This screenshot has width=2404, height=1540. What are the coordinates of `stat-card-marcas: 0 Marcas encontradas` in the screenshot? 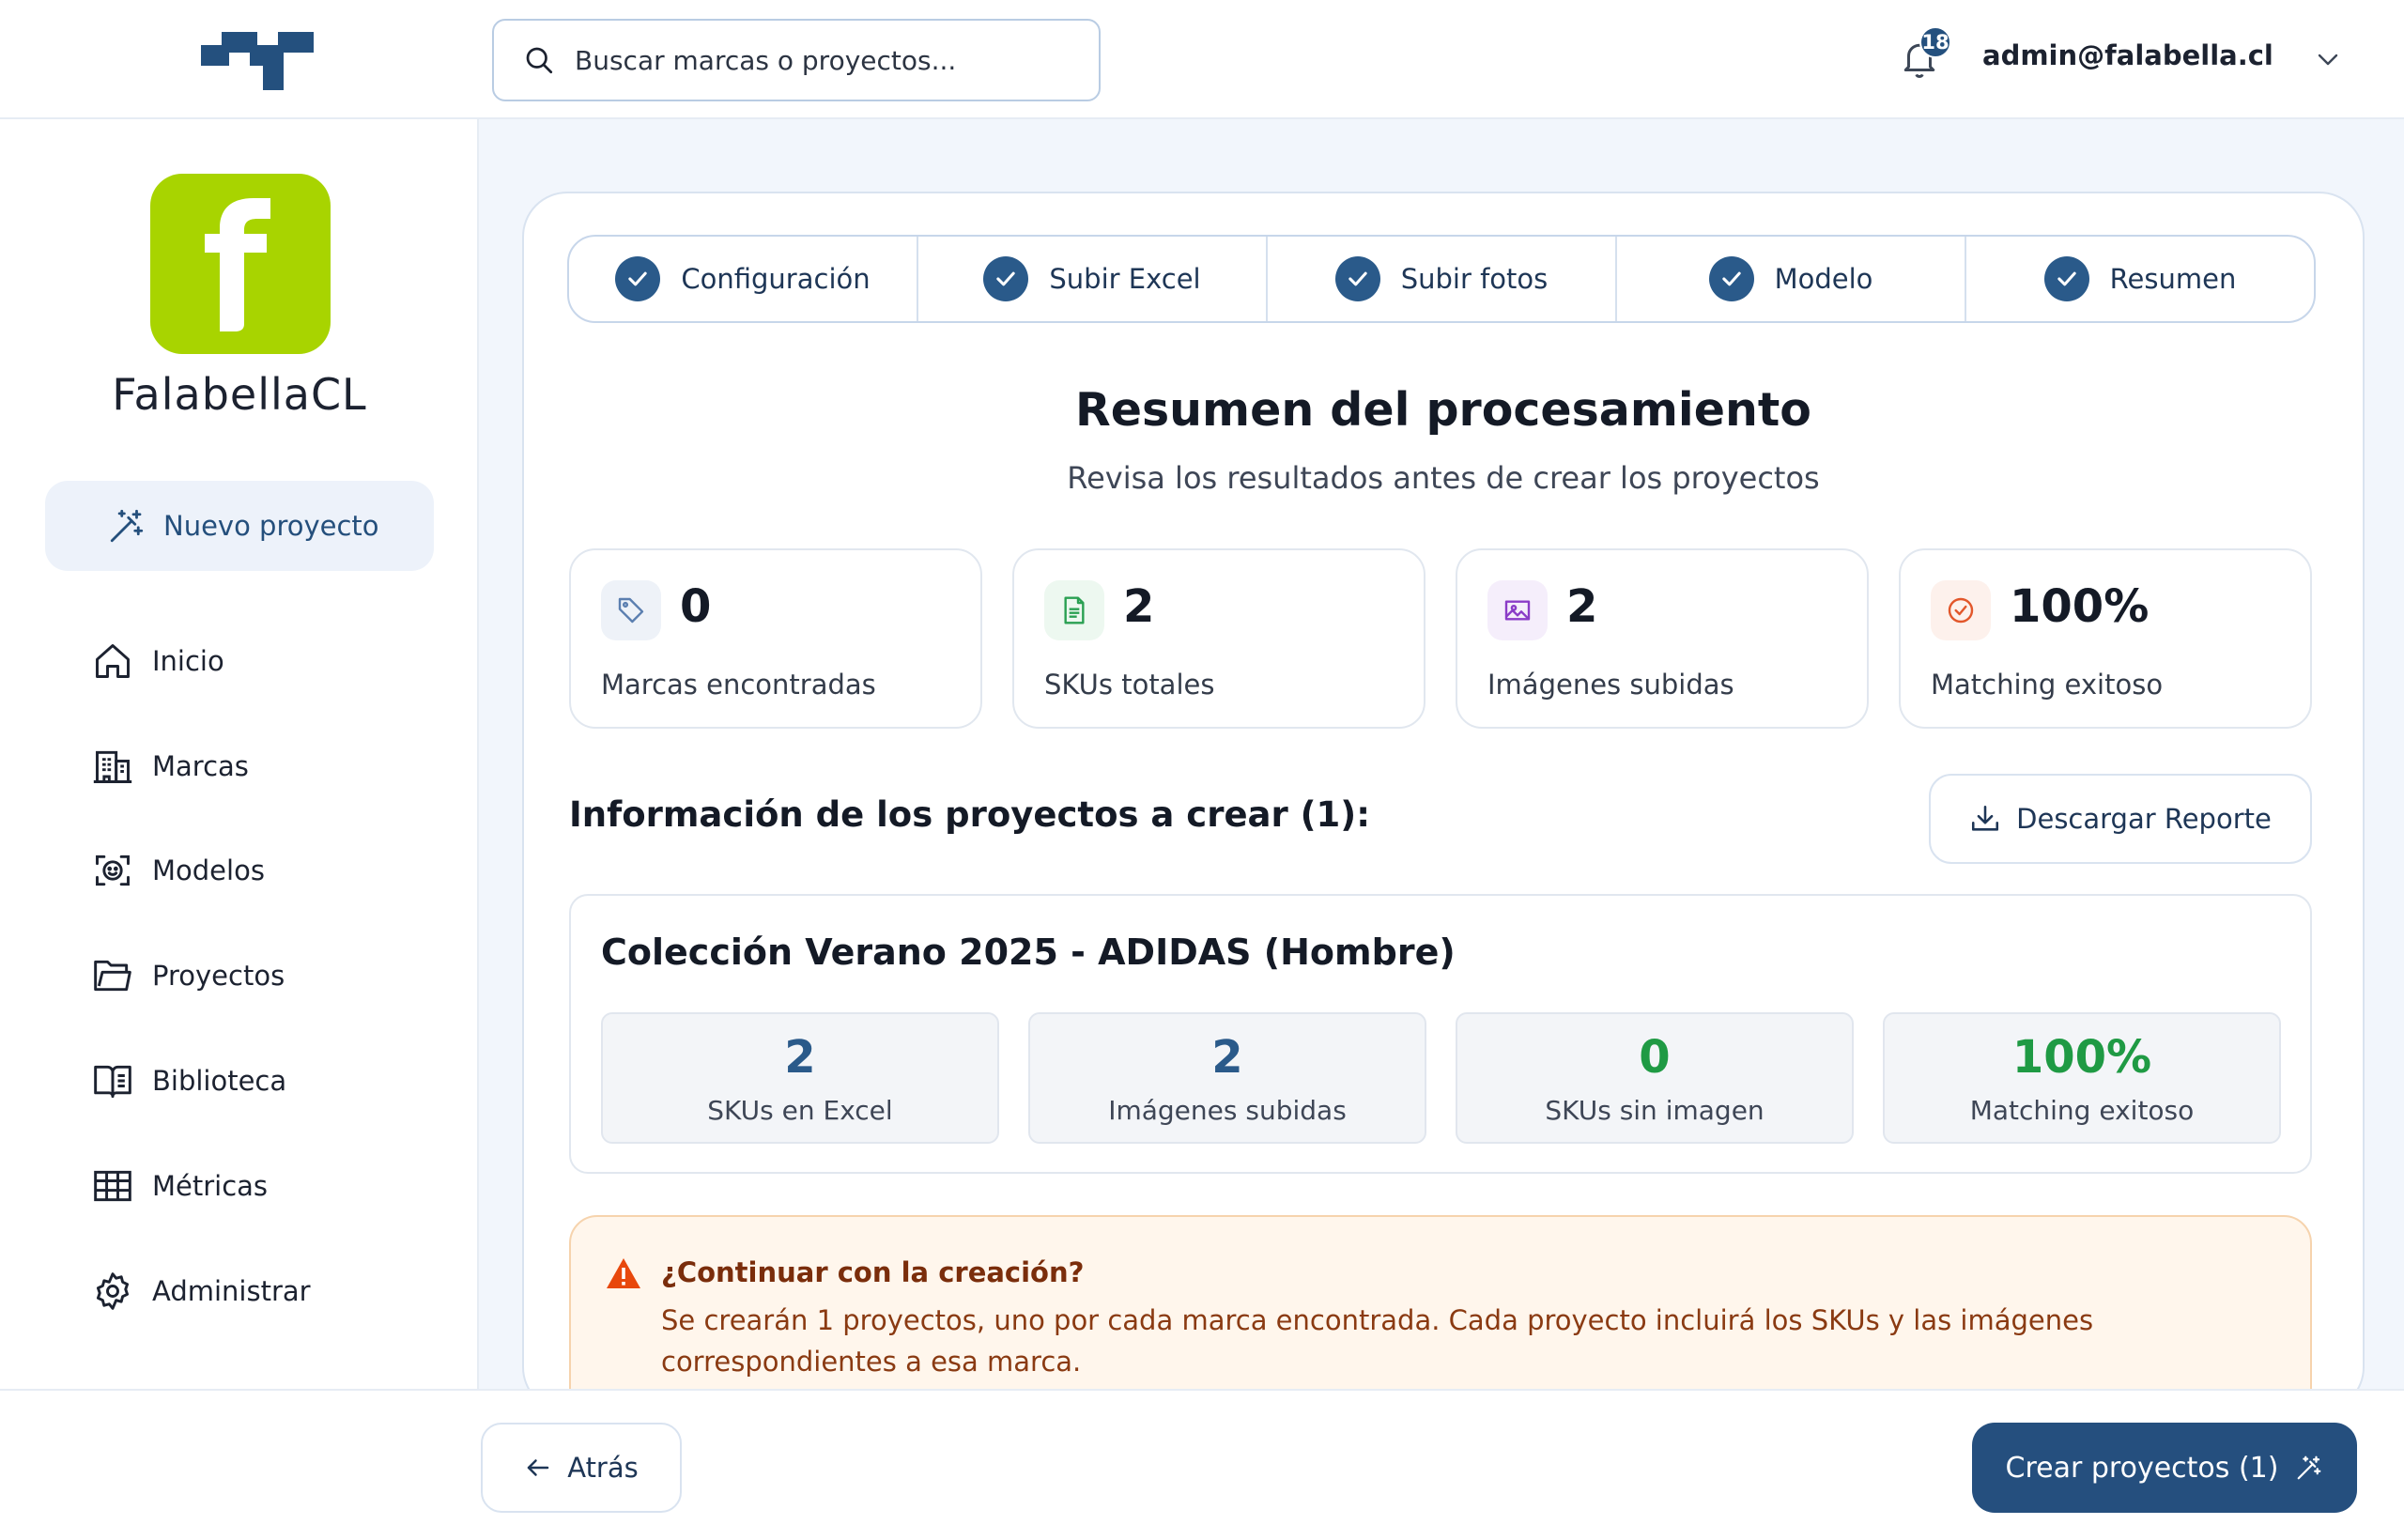 It's located at (775, 638).